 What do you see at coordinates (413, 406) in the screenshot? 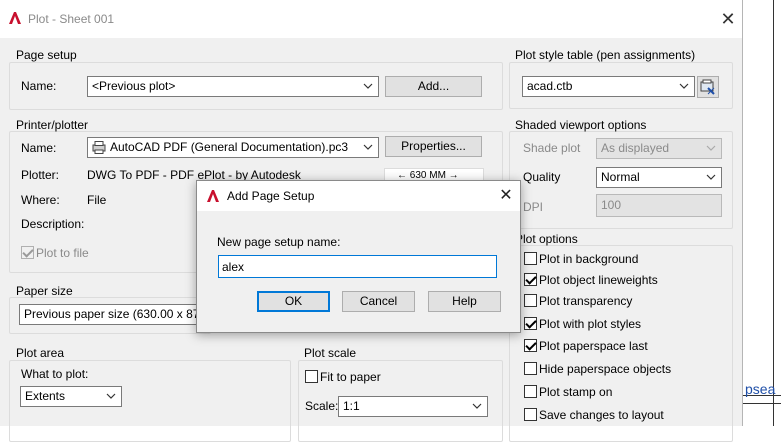
I see `scale-combo: 1:1` at bounding box center [413, 406].